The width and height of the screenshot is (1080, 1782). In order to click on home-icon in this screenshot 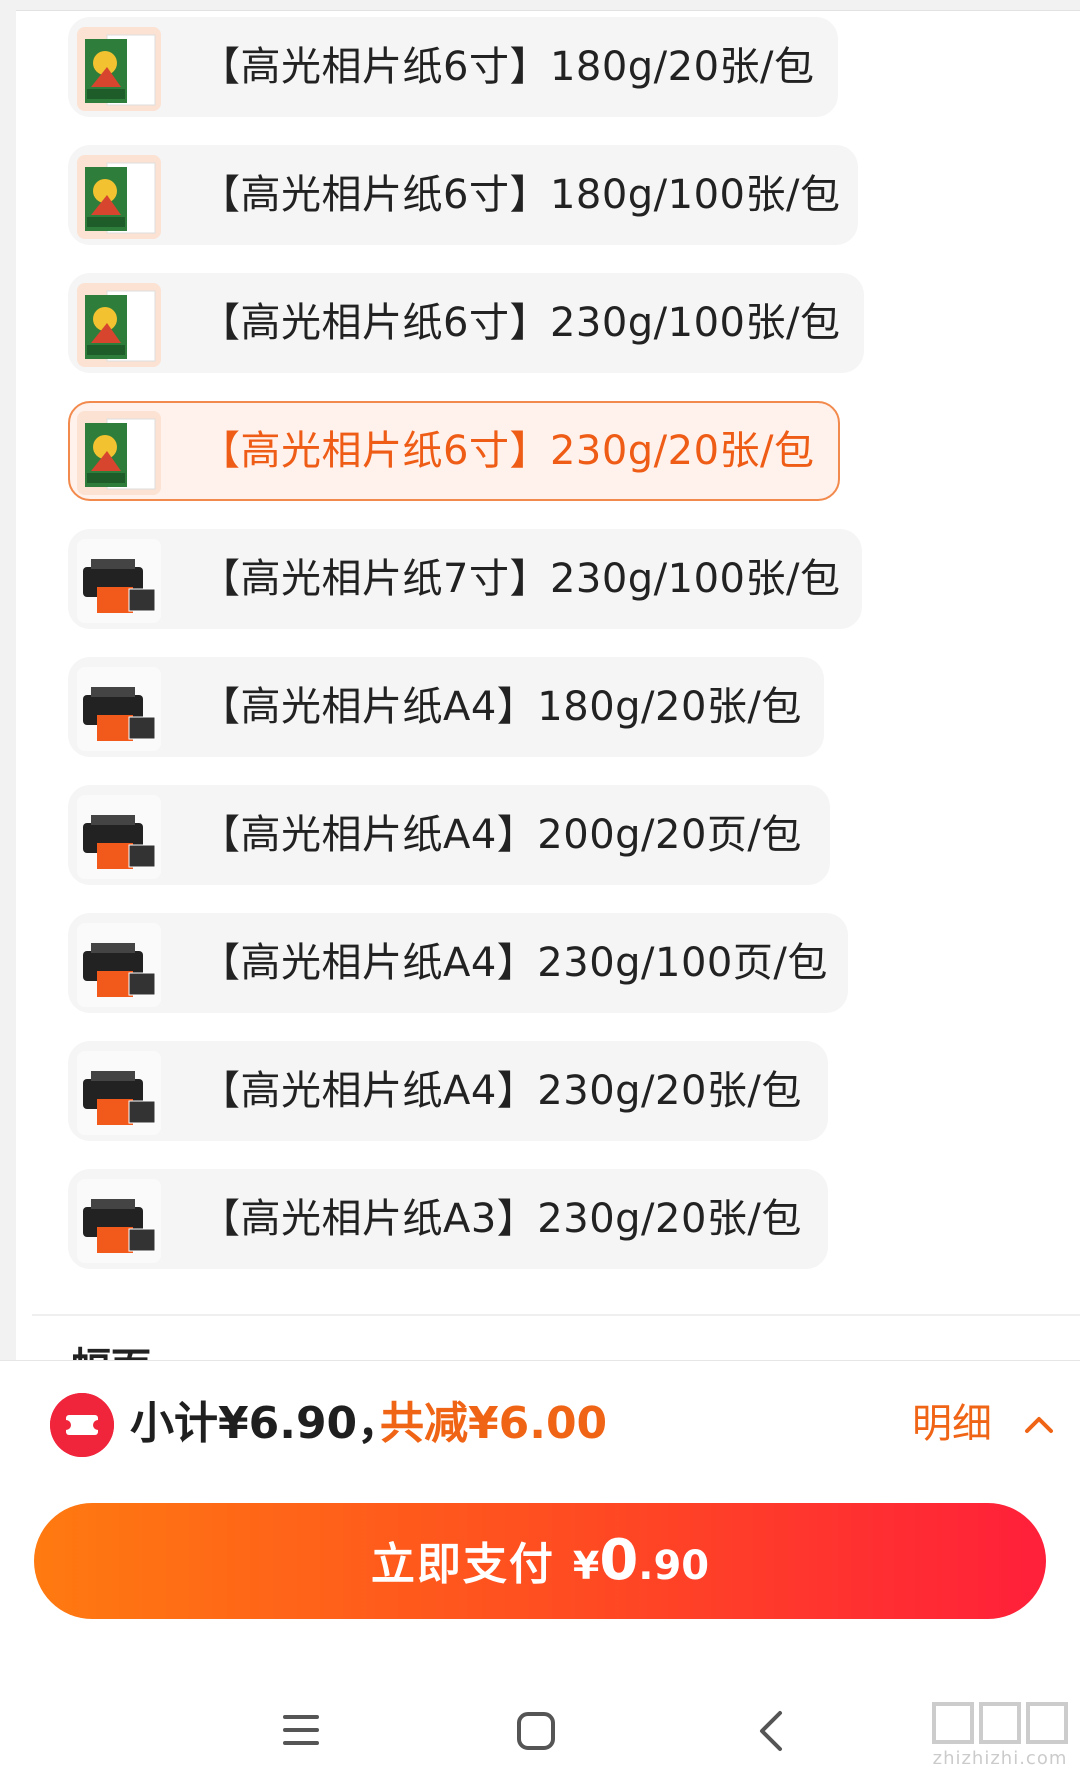, I will do `click(536, 1731)`.